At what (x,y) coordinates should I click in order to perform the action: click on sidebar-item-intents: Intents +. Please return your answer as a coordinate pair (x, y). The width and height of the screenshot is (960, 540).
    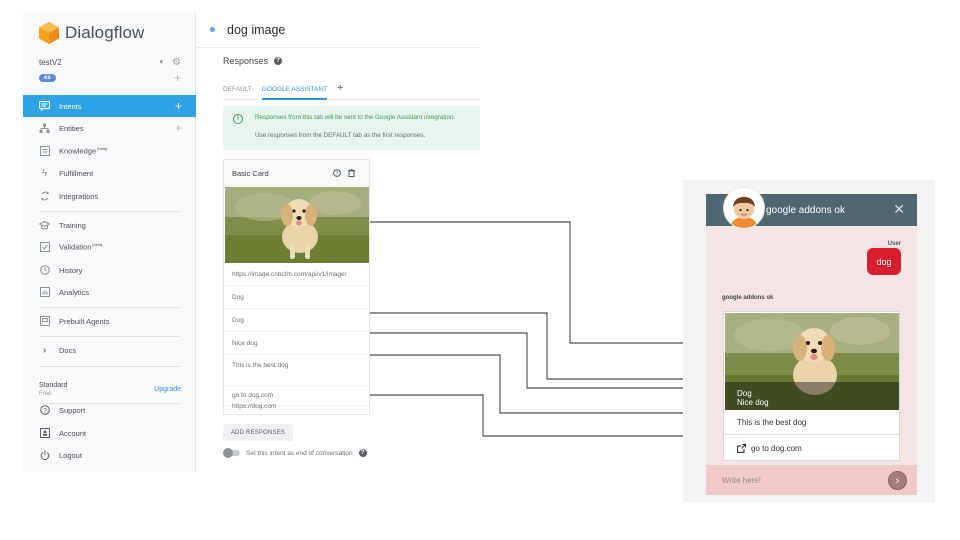
    Looking at the image, I should click on (109, 106).